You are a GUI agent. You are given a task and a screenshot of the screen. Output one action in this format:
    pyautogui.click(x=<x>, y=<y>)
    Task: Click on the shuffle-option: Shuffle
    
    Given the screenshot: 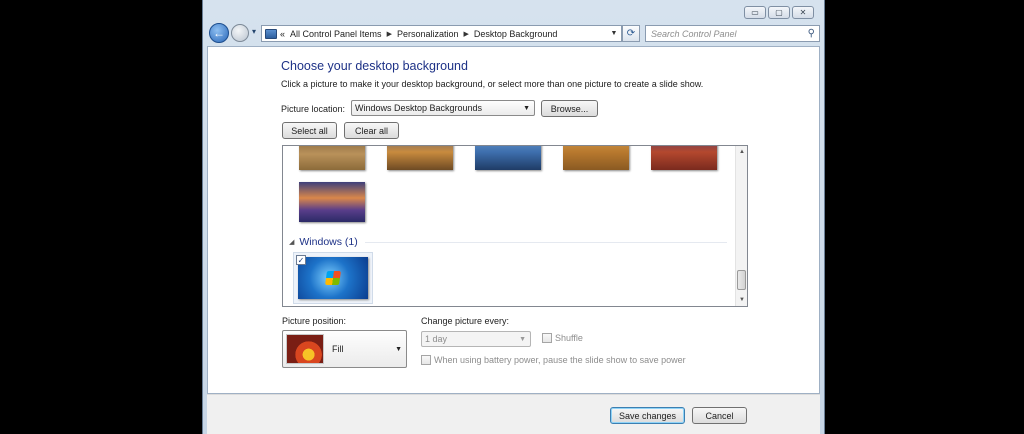 What is the action you would take?
    pyautogui.click(x=562, y=338)
    